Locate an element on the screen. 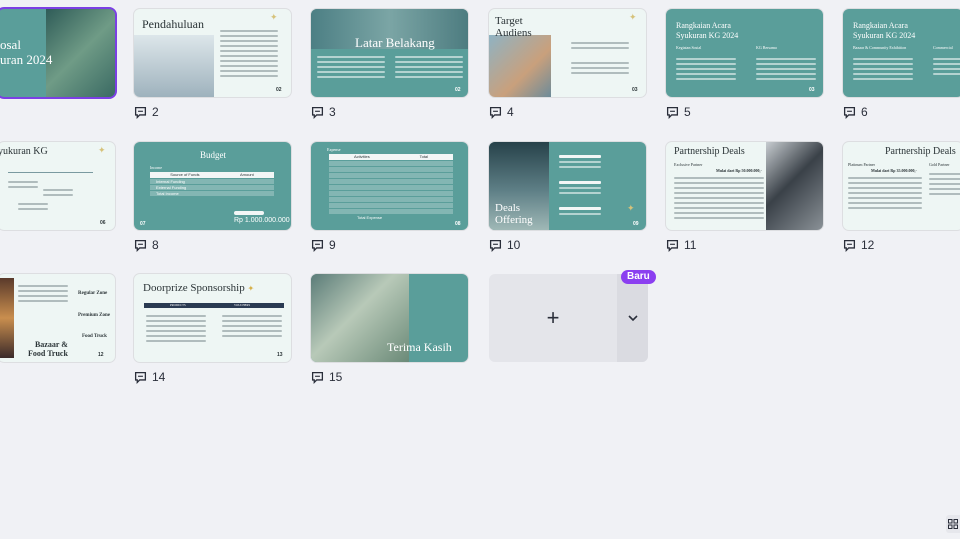  slide-thumbnail-10: Deals Offering ✦ 09 is located at coordinates (567, 186).